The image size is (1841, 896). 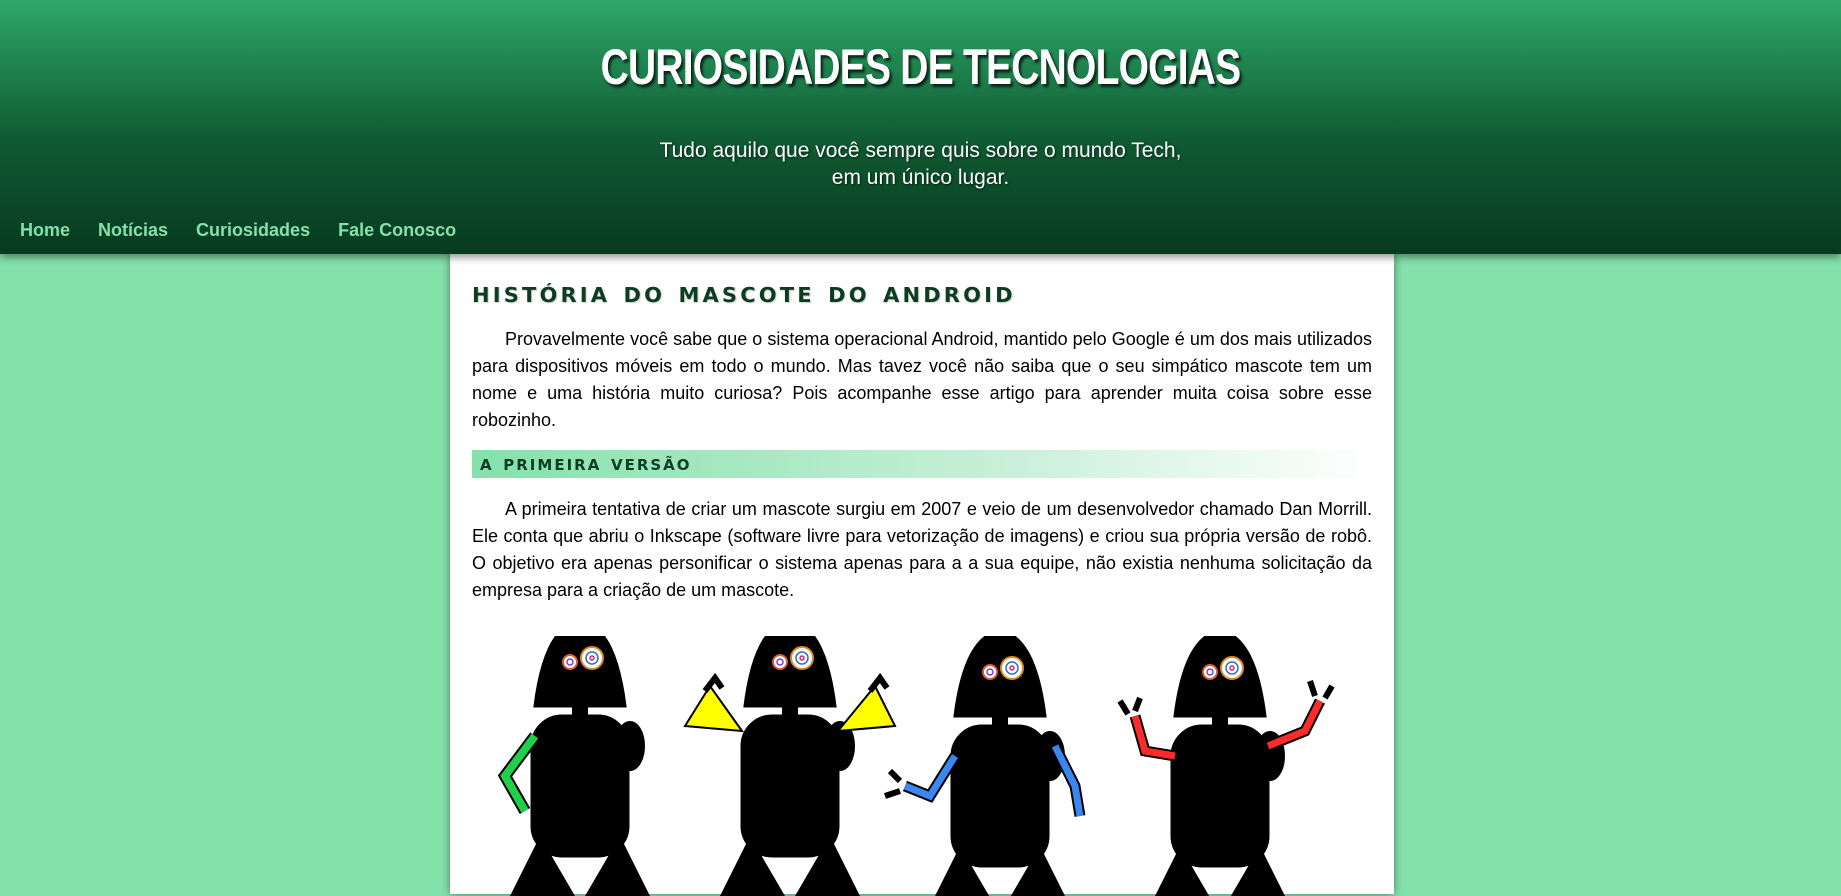 What do you see at coordinates (397, 230) in the screenshot?
I see `nav-fale-conosco-link: Fale Conosco` at bounding box center [397, 230].